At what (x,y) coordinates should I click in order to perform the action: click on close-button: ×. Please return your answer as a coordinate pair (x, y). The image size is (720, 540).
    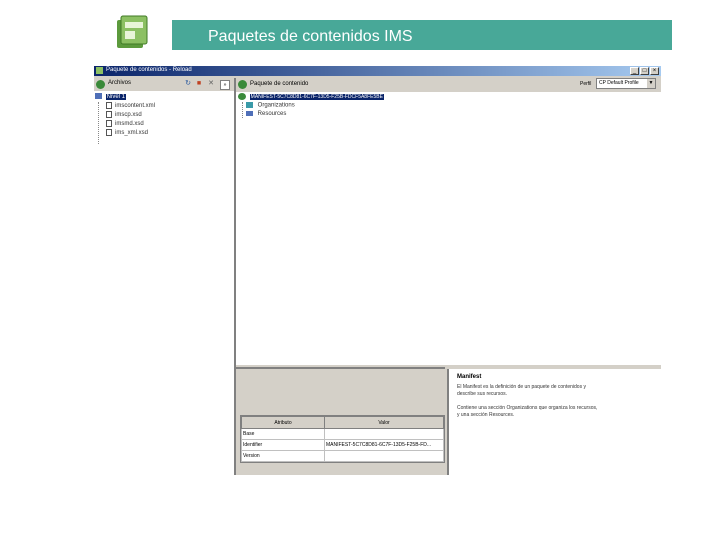
    Looking at the image, I should click on (654, 71).